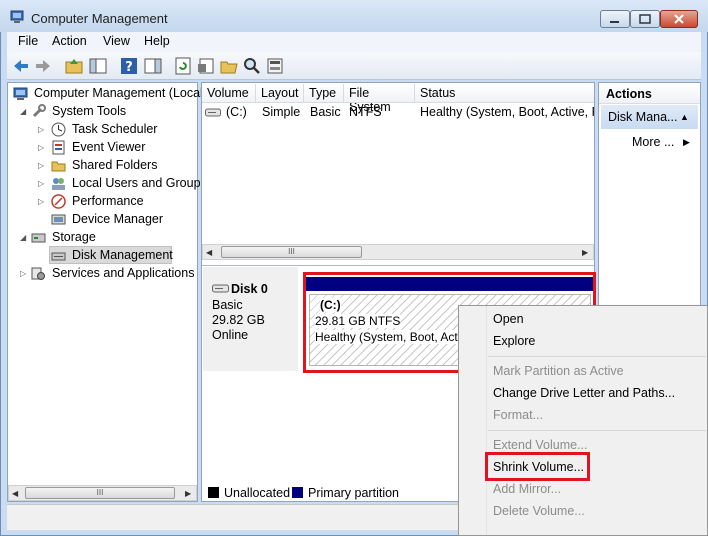  Describe the element at coordinates (486, 420) in the screenshot. I see `context-menu-gutter` at that location.